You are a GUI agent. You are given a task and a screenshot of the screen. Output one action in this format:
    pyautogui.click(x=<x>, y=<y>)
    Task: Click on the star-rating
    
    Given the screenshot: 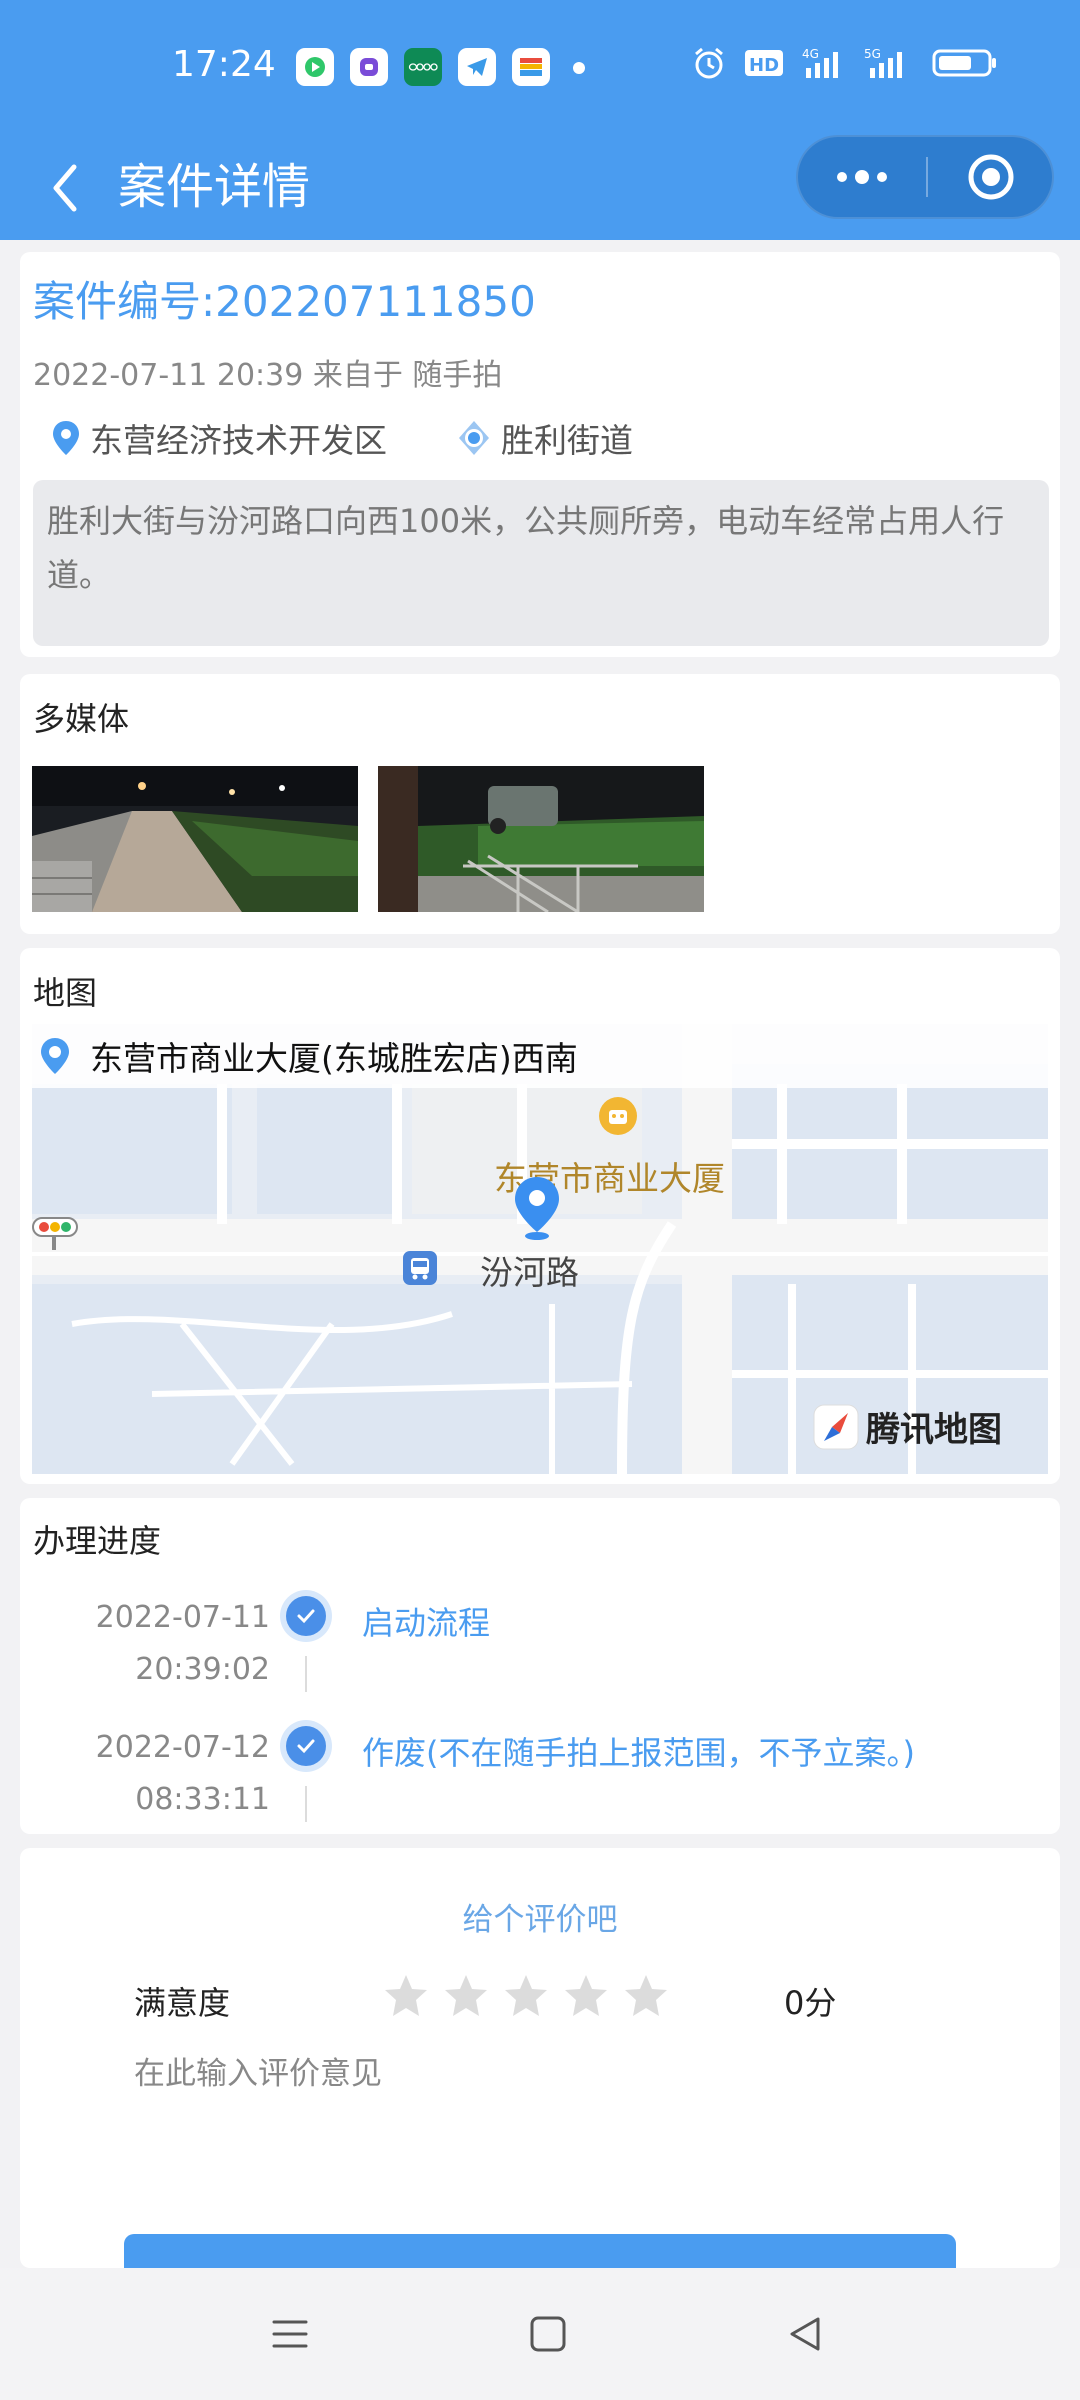 What is the action you would take?
    pyautogui.click(x=526, y=1996)
    